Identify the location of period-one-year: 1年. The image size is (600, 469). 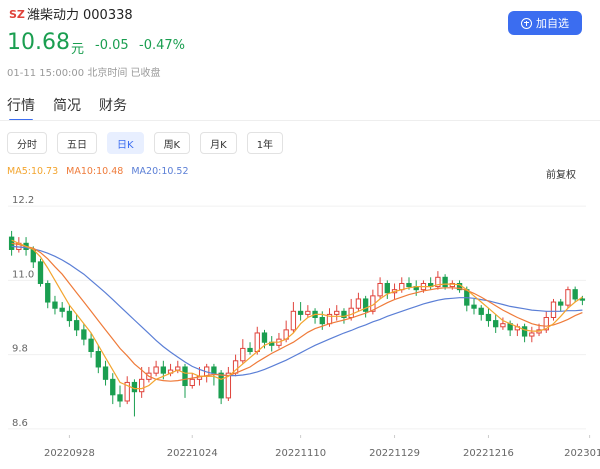
(265, 143).